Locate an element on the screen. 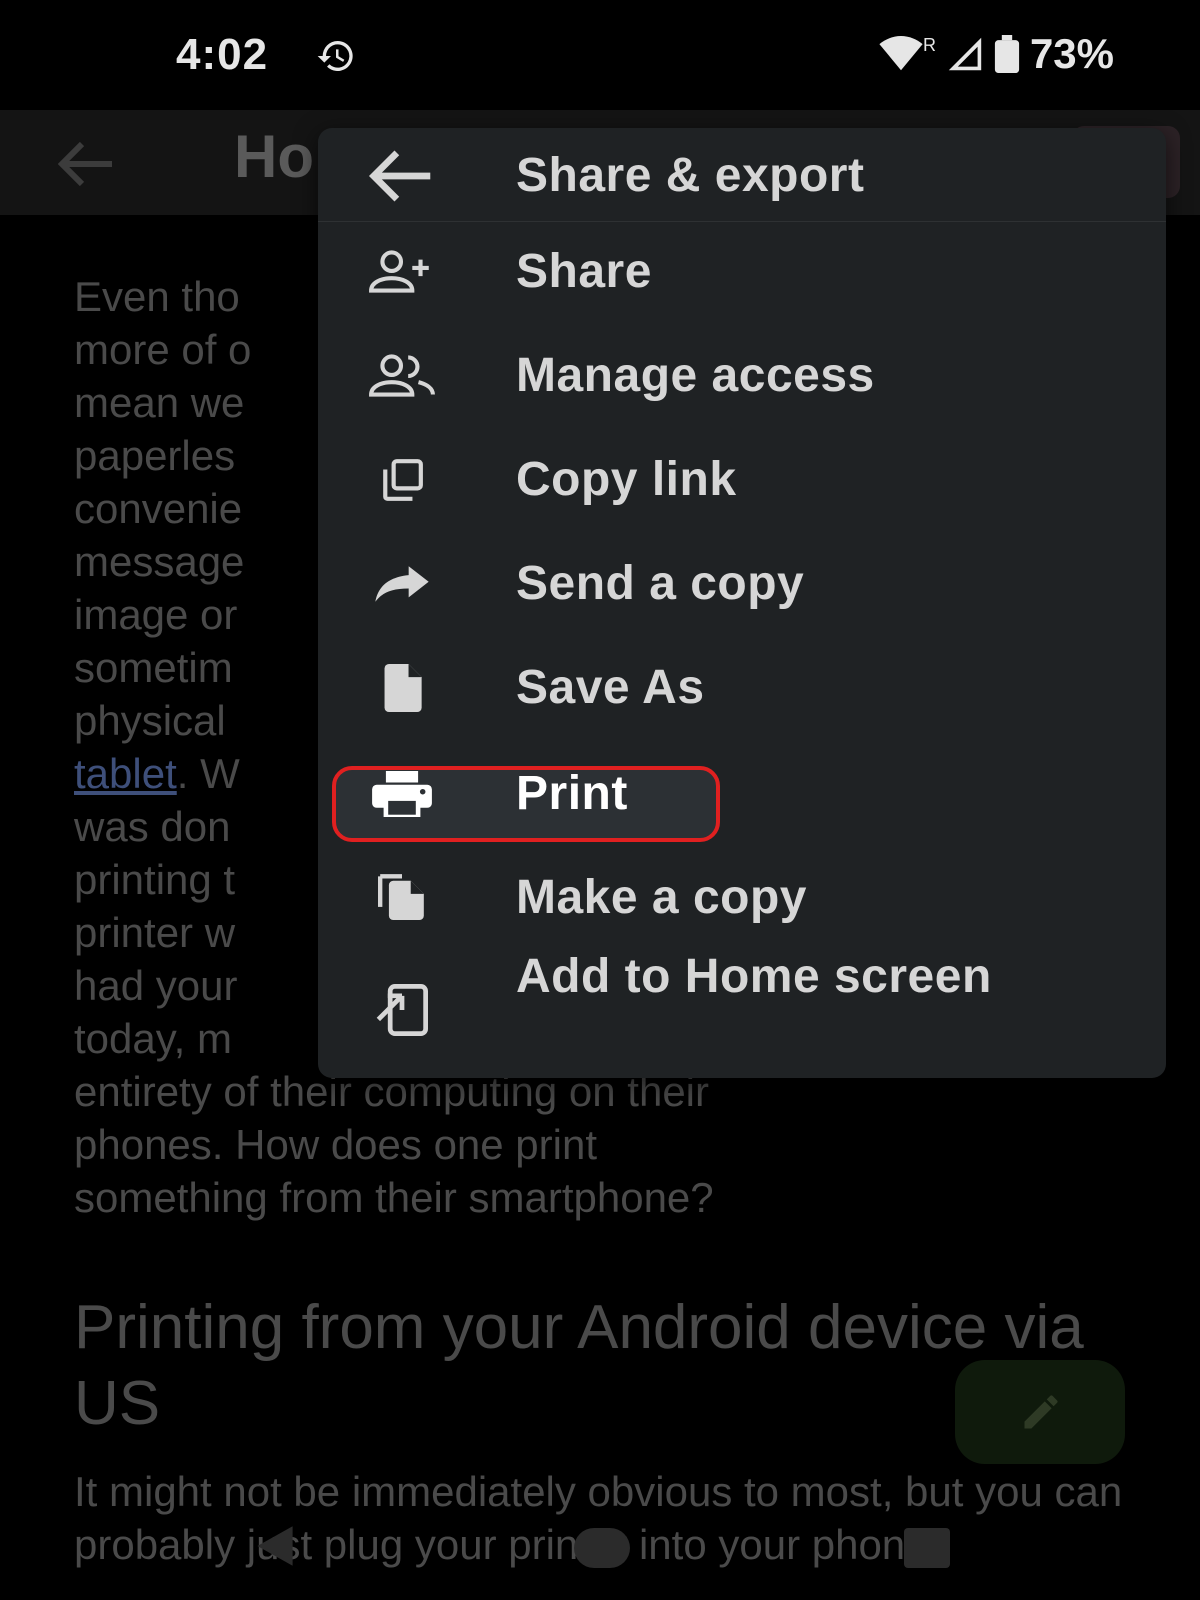 The width and height of the screenshot is (1200, 1600). status-right: R 73% is located at coordinates (996, 54).